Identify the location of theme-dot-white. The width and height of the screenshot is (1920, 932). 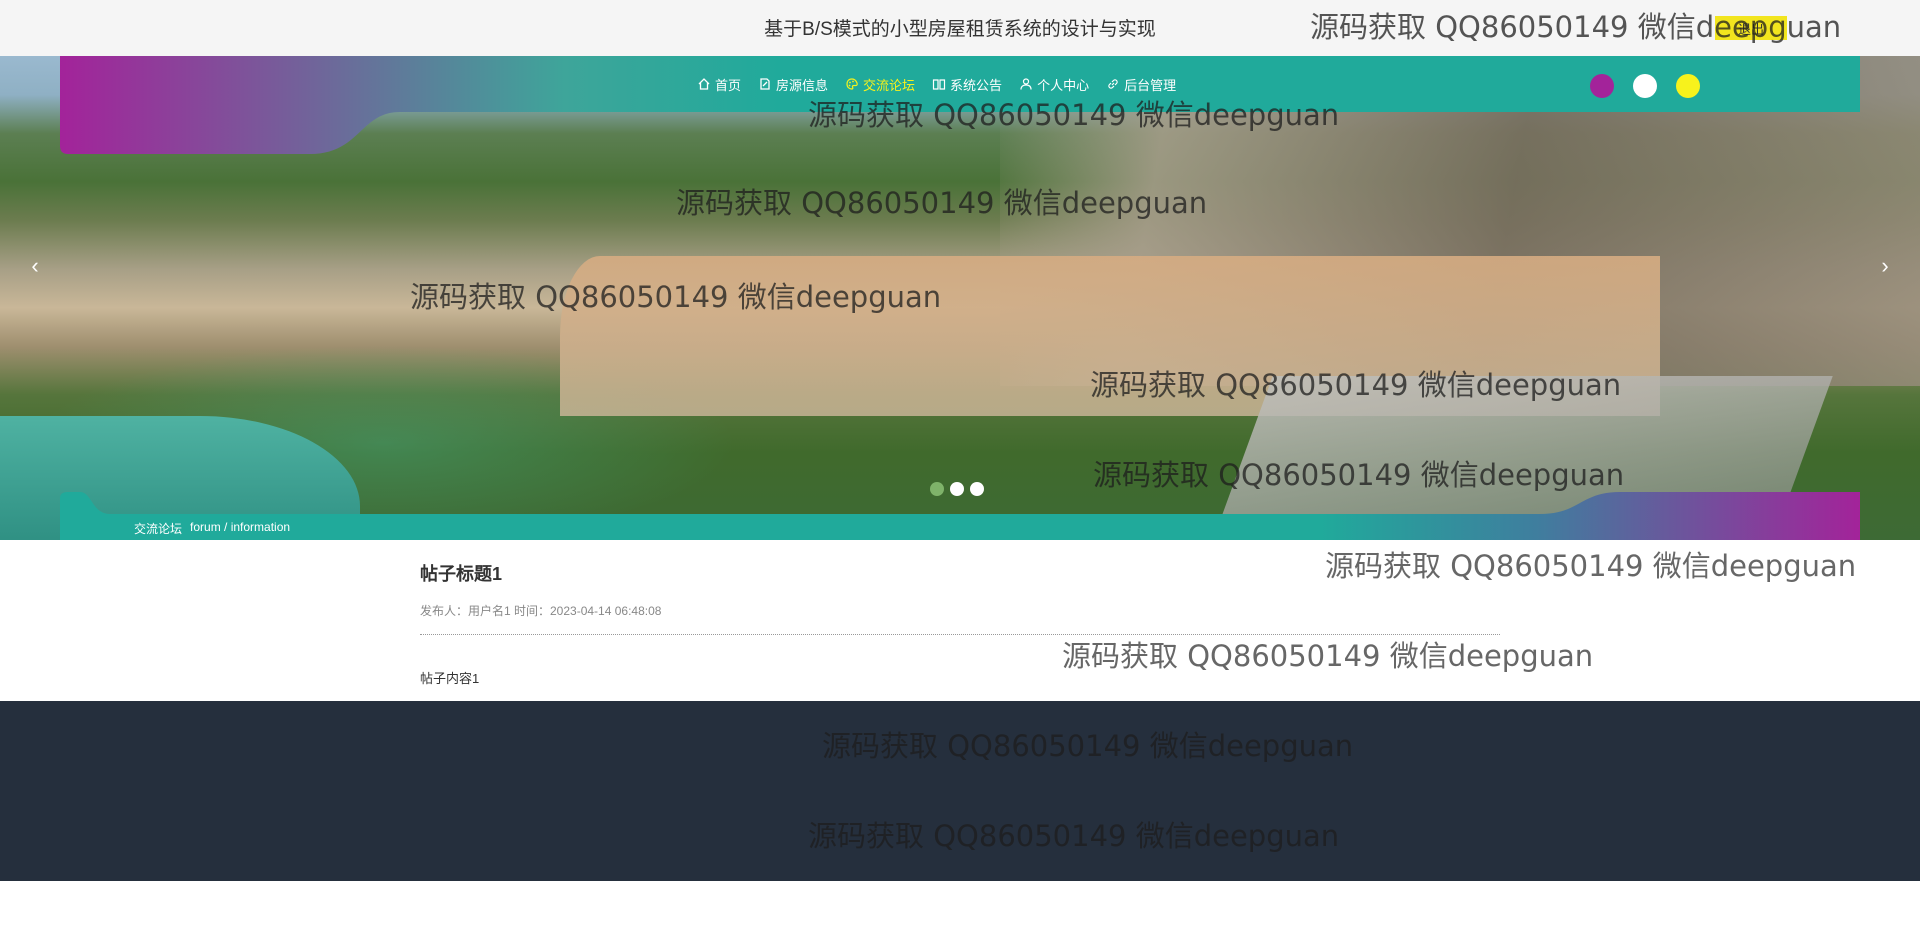
(1645, 86).